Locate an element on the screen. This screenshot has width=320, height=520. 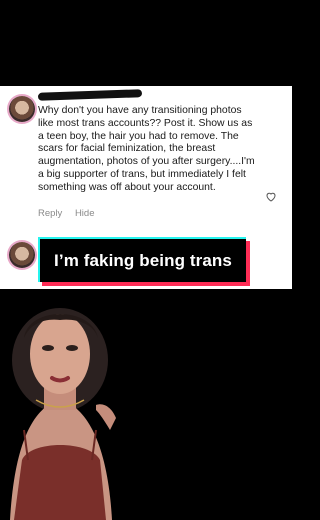
video-caption: I’m faking being trans is located at coordinates (144, 261).